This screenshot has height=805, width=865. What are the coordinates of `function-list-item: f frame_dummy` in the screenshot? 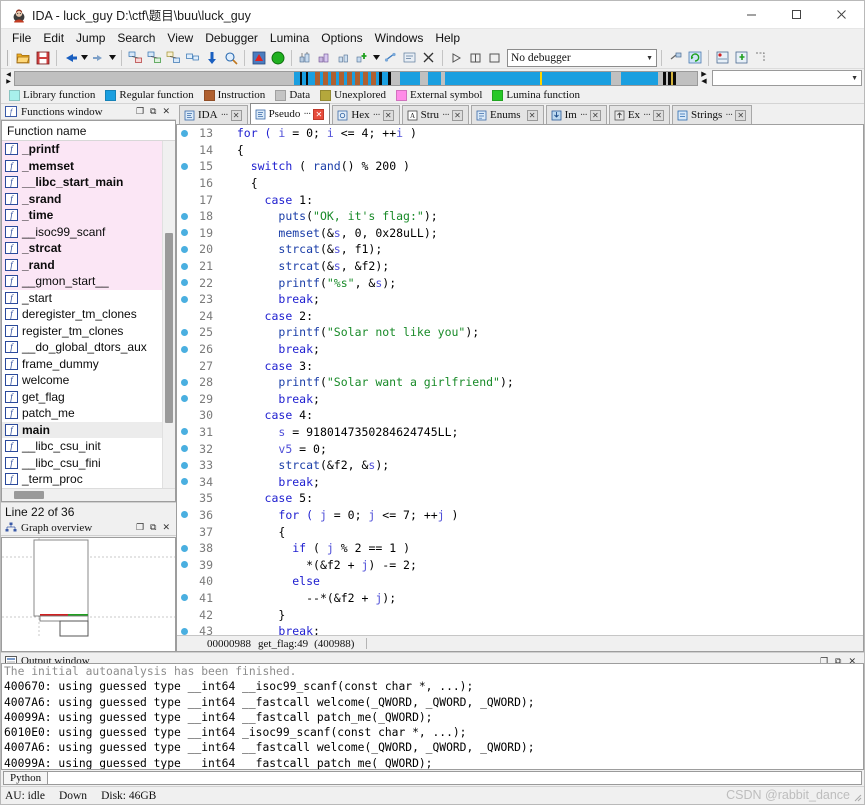 It's located at (82, 364).